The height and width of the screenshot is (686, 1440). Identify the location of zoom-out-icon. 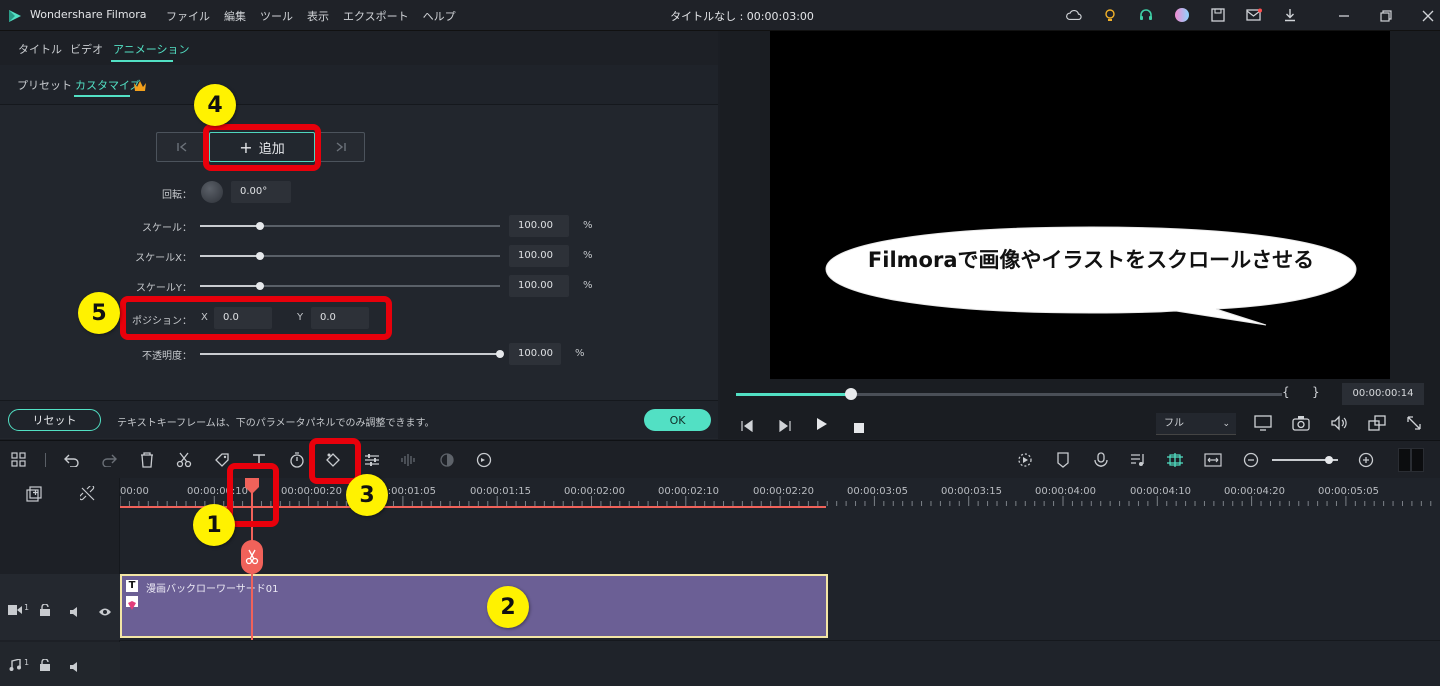
(1251, 460).